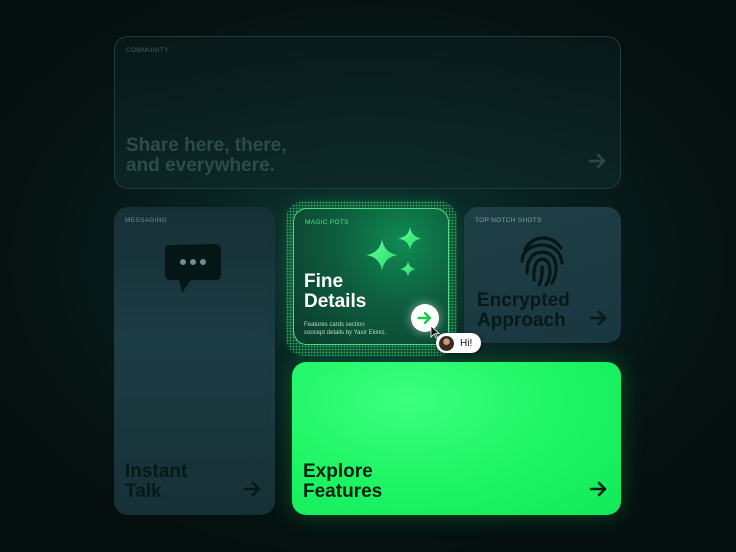 This screenshot has height=552, width=736. What do you see at coordinates (324, 281) in the screenshot?
I see `magic-title-line1: Fine` at bounding box center [324, 281].